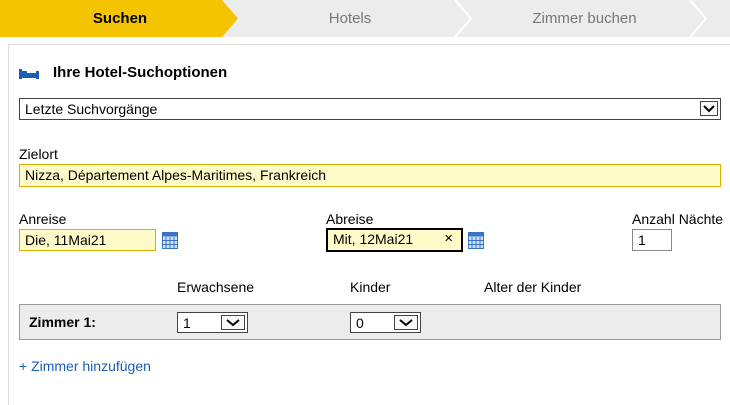 Image resolution: width=730 pixels, height=405 pixels. What do you see at coordinates (140, 72) in the screenshot?
I see `section-heading: Ihre Hotel-Suchoptionen` at bounding box center [140, 72].